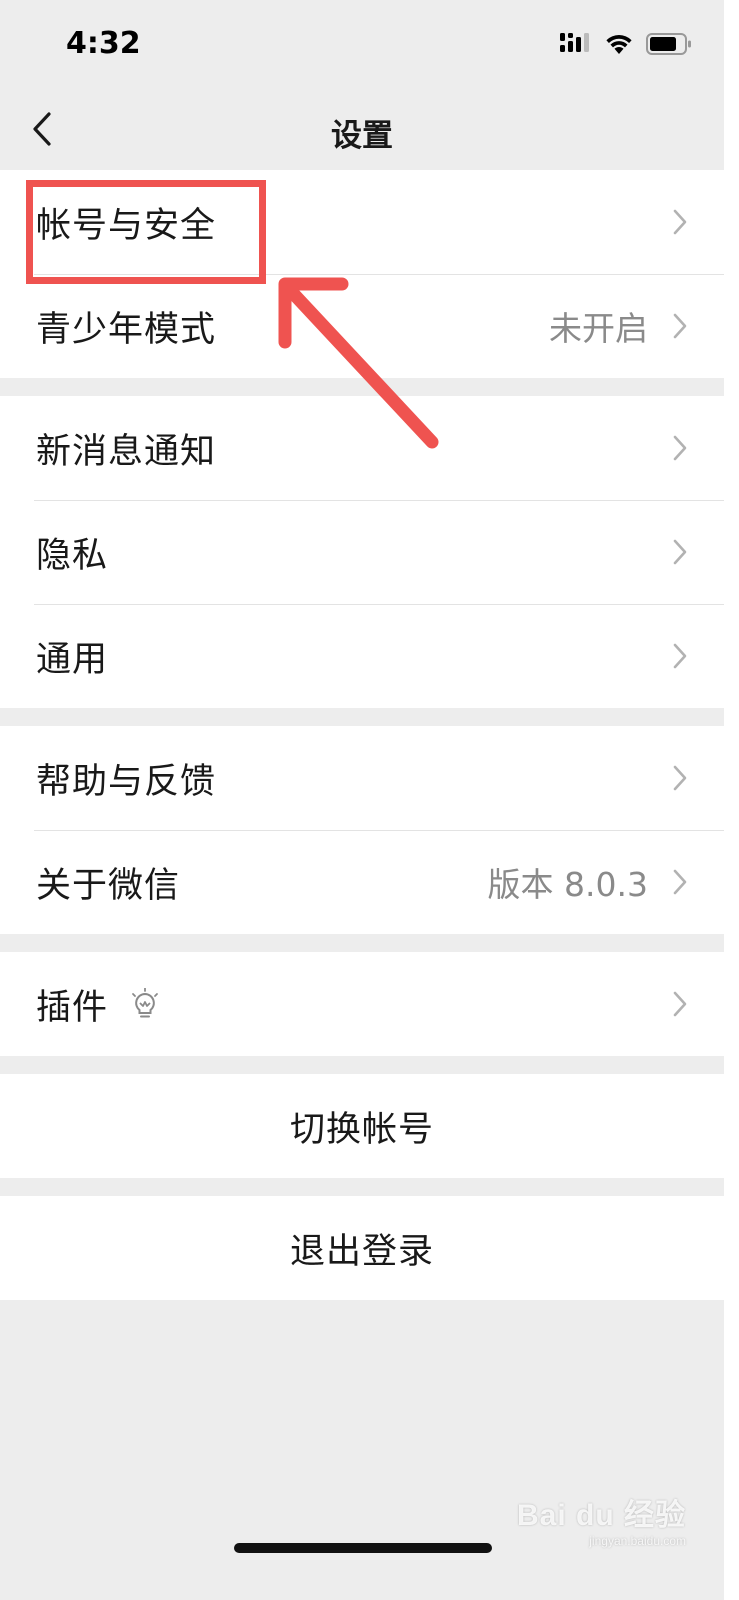  I want to click on setting-label: 通用, so click(72, 659).